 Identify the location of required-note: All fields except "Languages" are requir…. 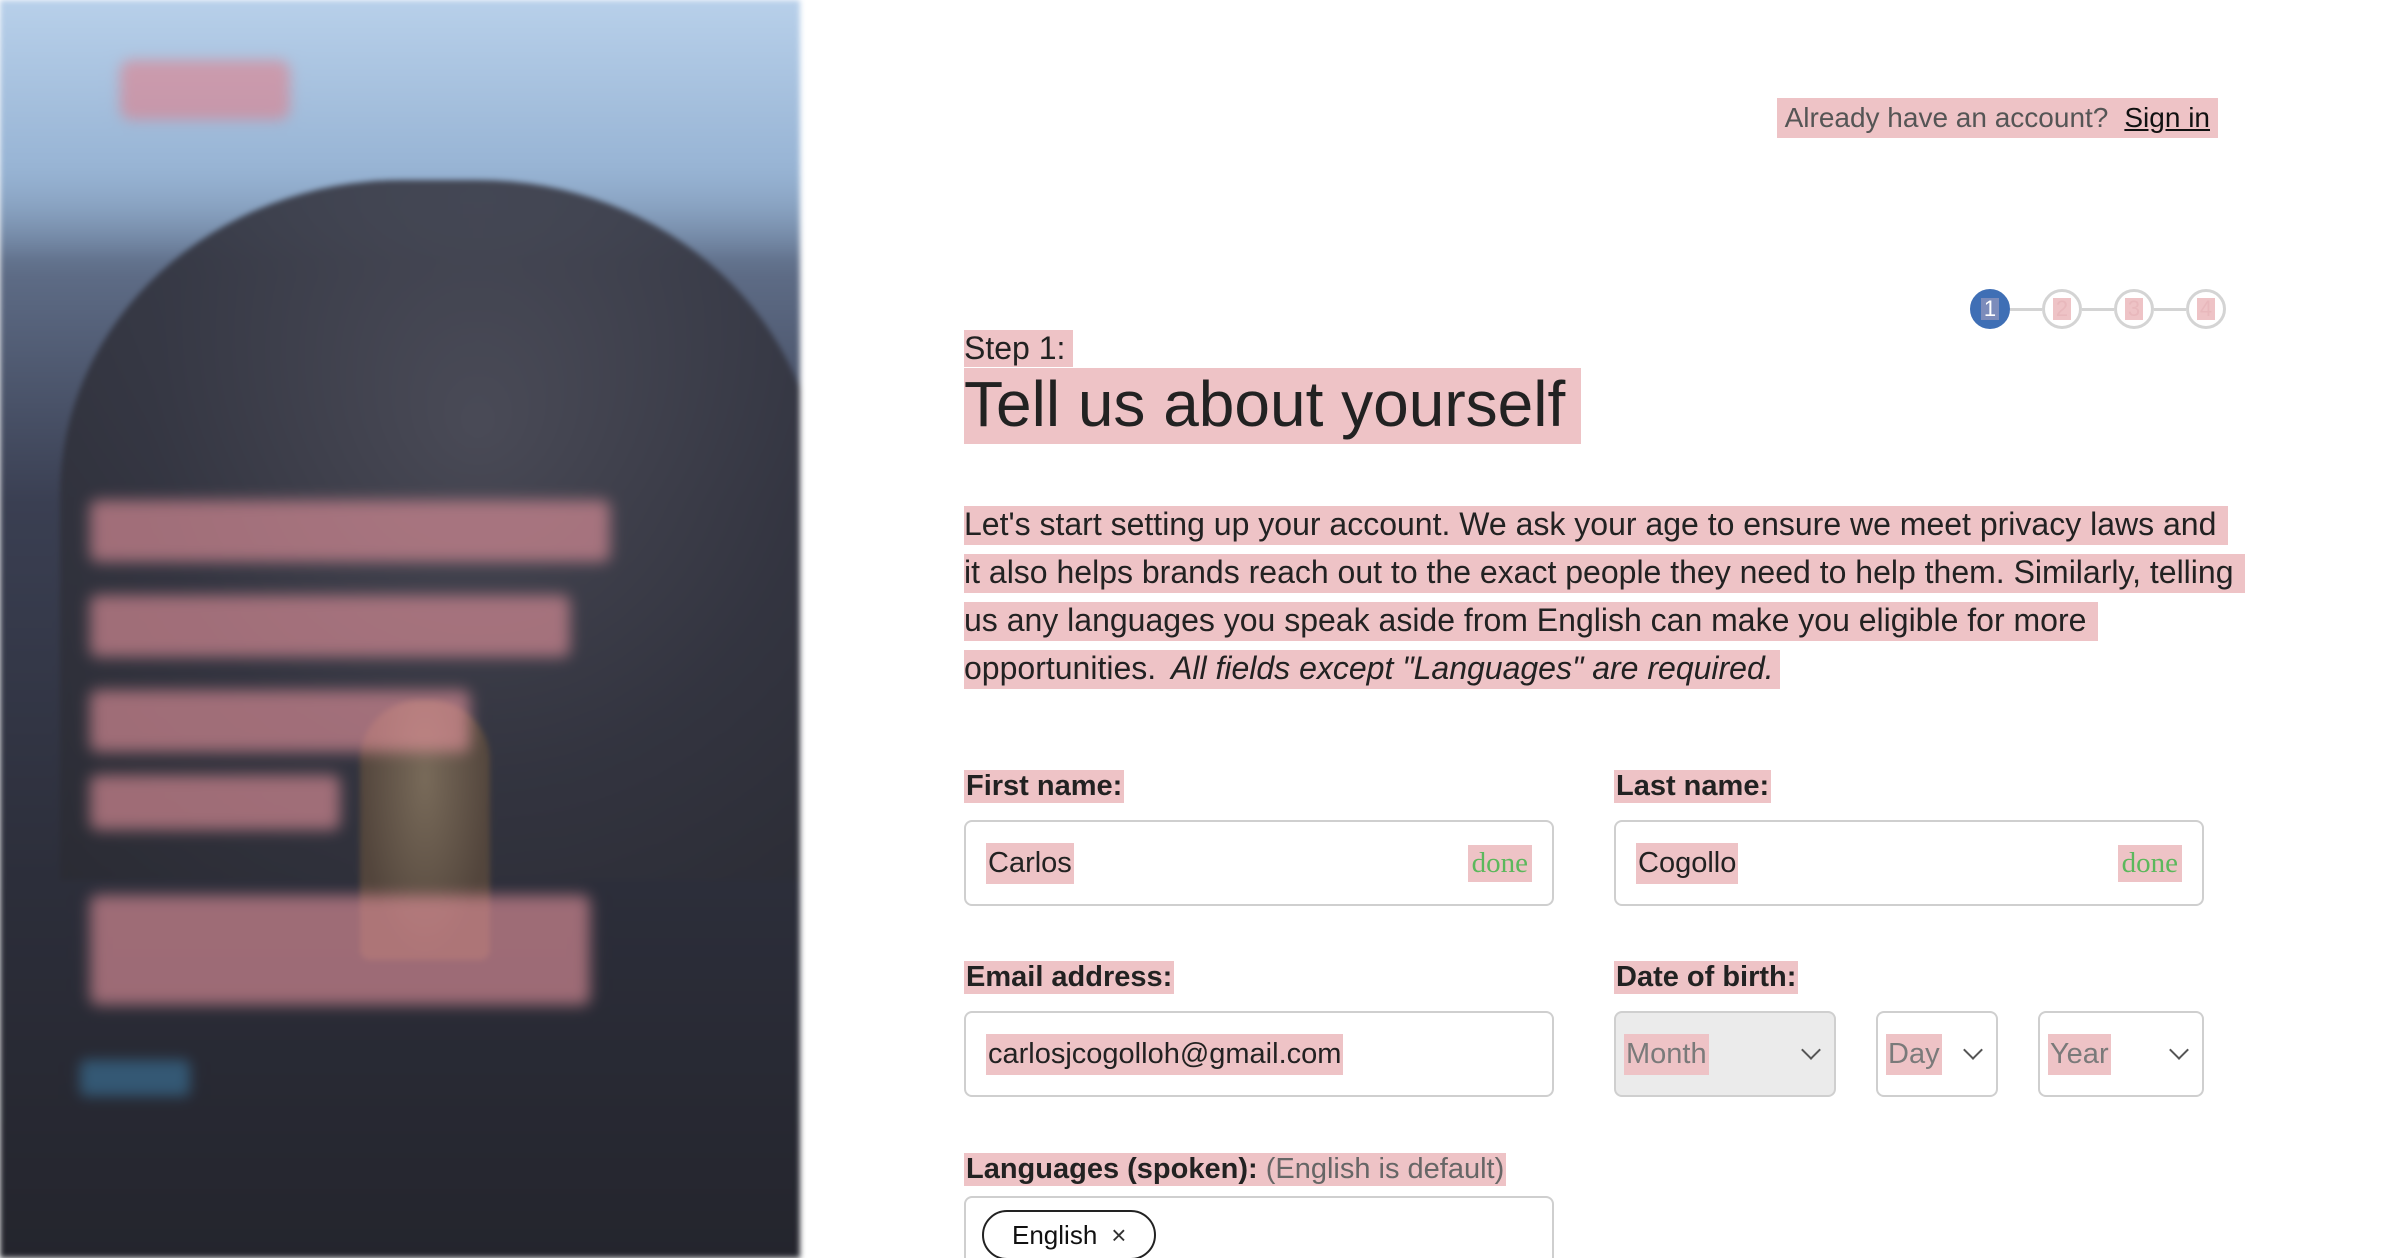
(1472, 668).